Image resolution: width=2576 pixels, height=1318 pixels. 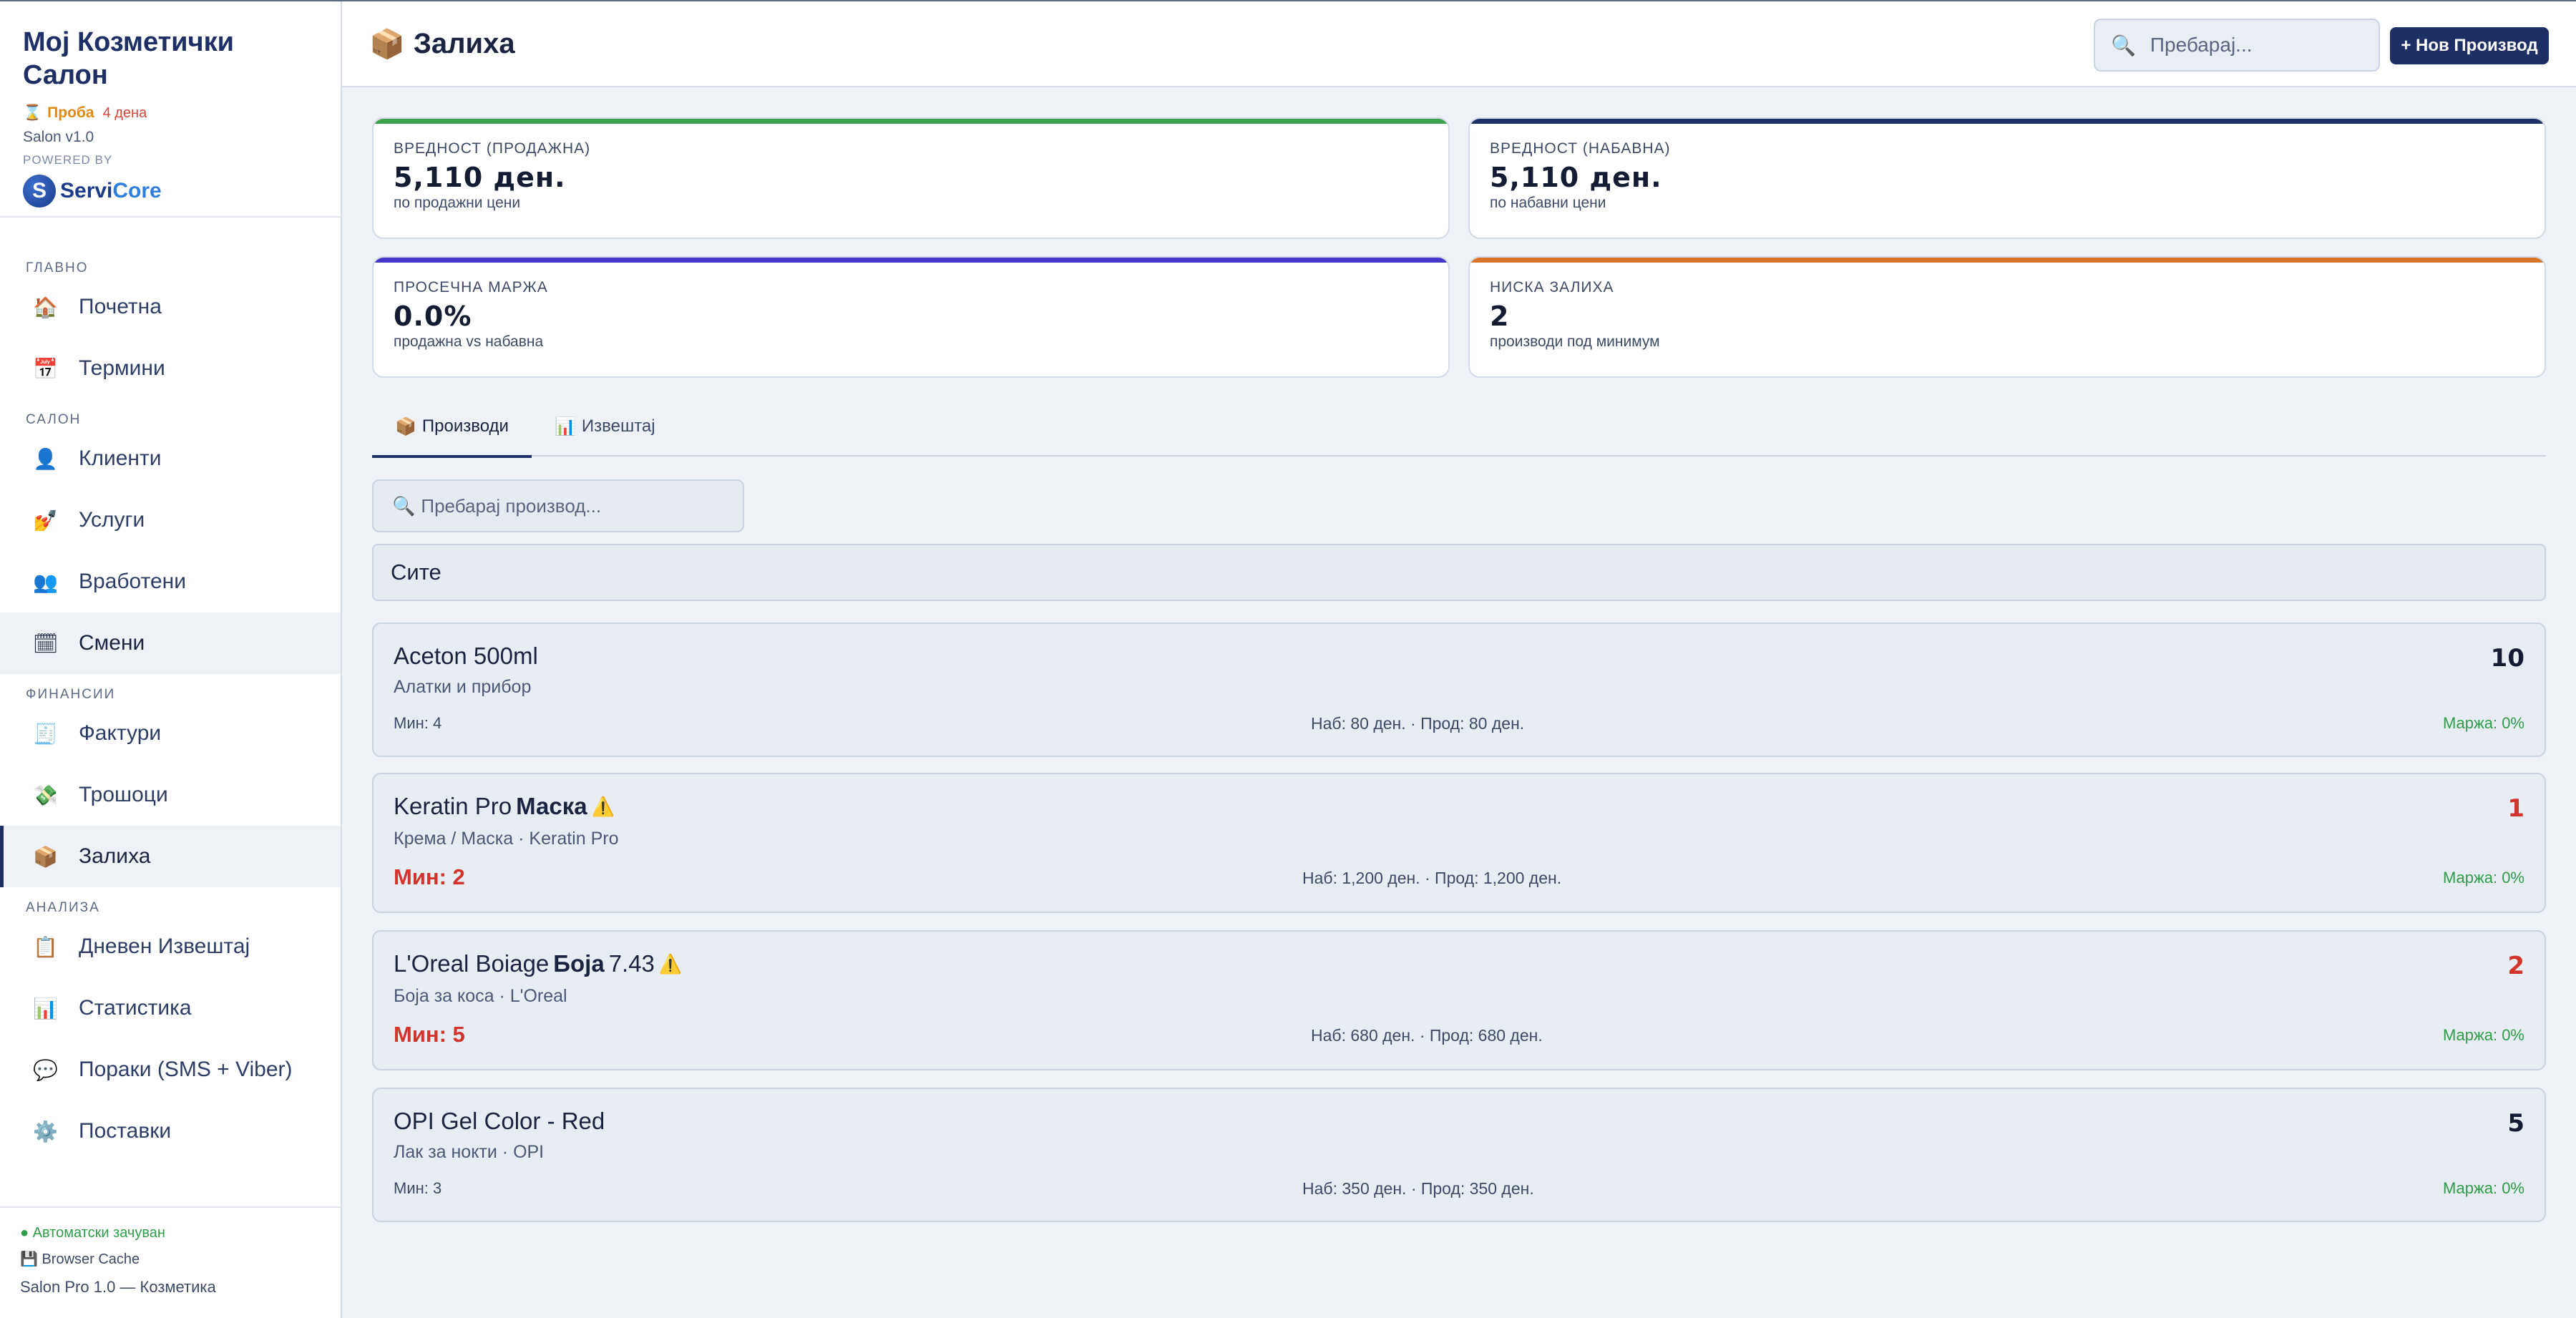 What do you see at coordinates (1575, 341) in the screenshot?
I see `stat-subtitle: производи под минимум` at bounding box center [1575, 341].